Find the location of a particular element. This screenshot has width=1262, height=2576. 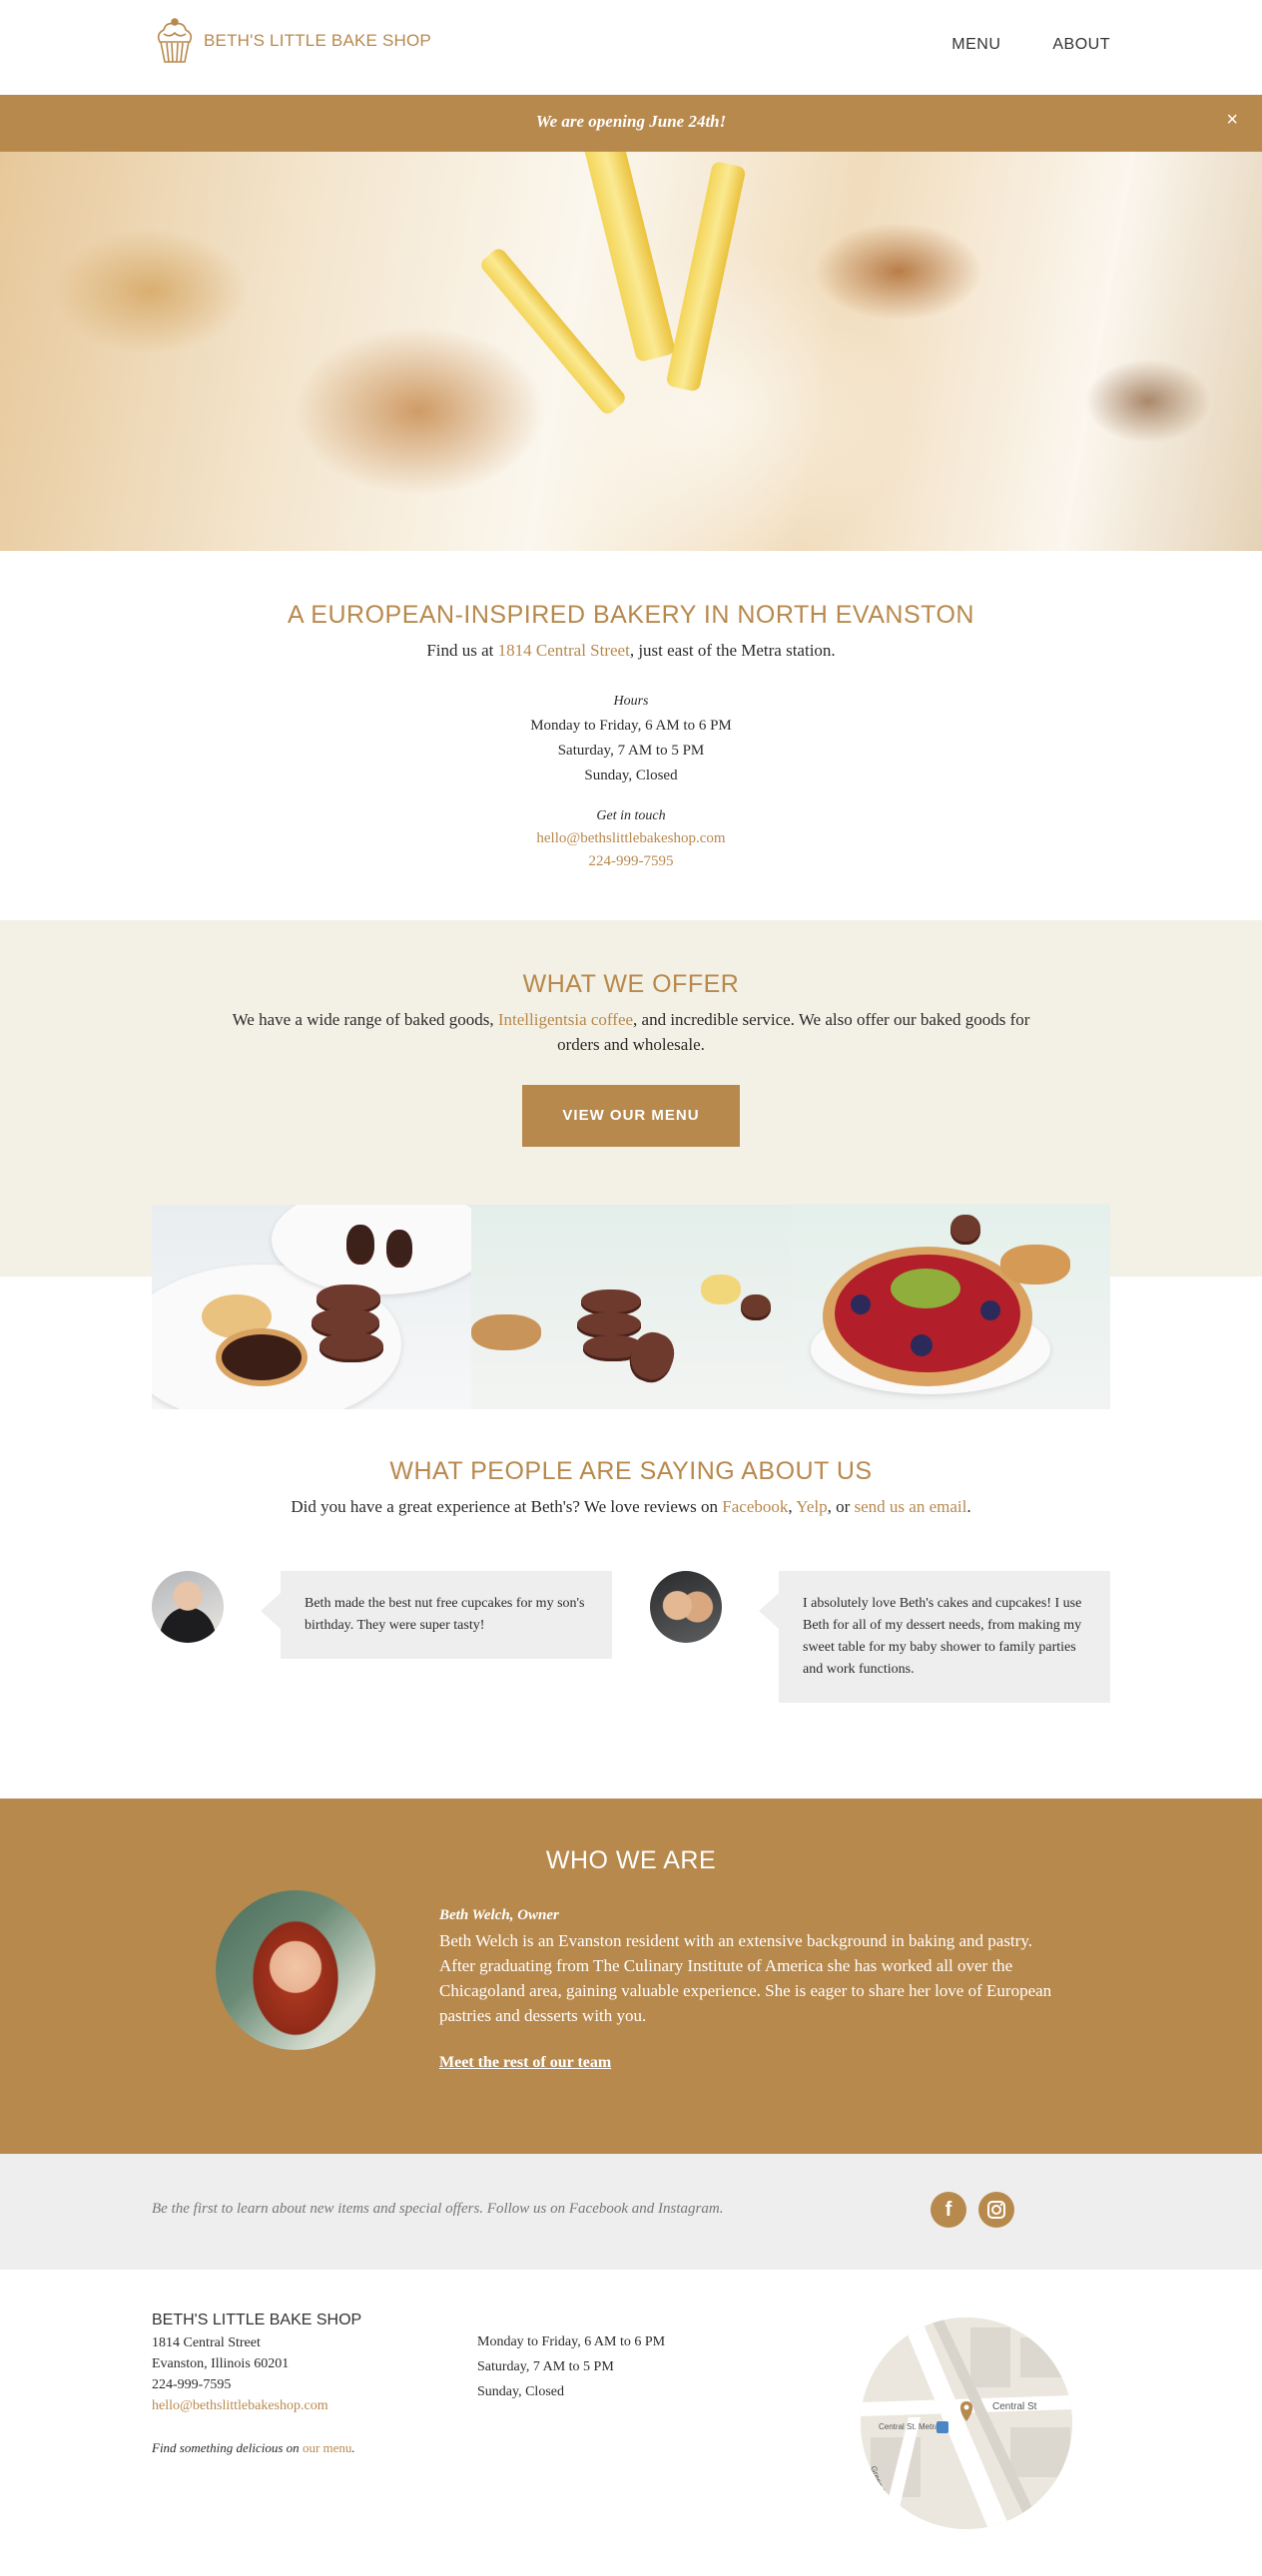

instagram-icon is located at coordinates (996, 2210).